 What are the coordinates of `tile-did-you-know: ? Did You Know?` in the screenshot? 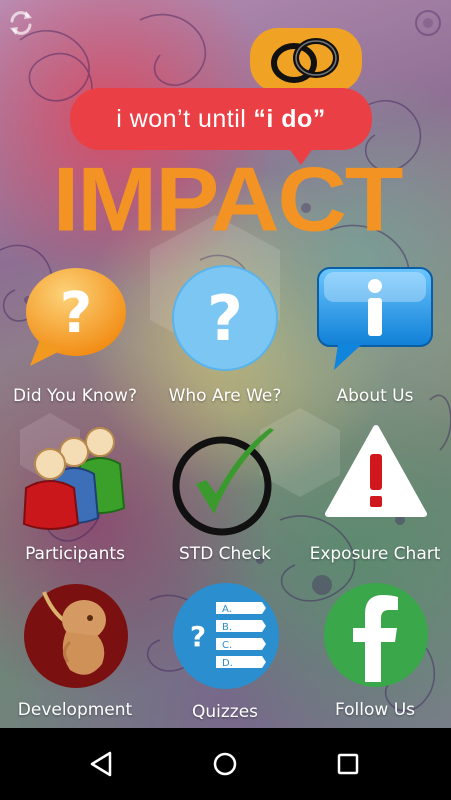 It's located at (75, 337).